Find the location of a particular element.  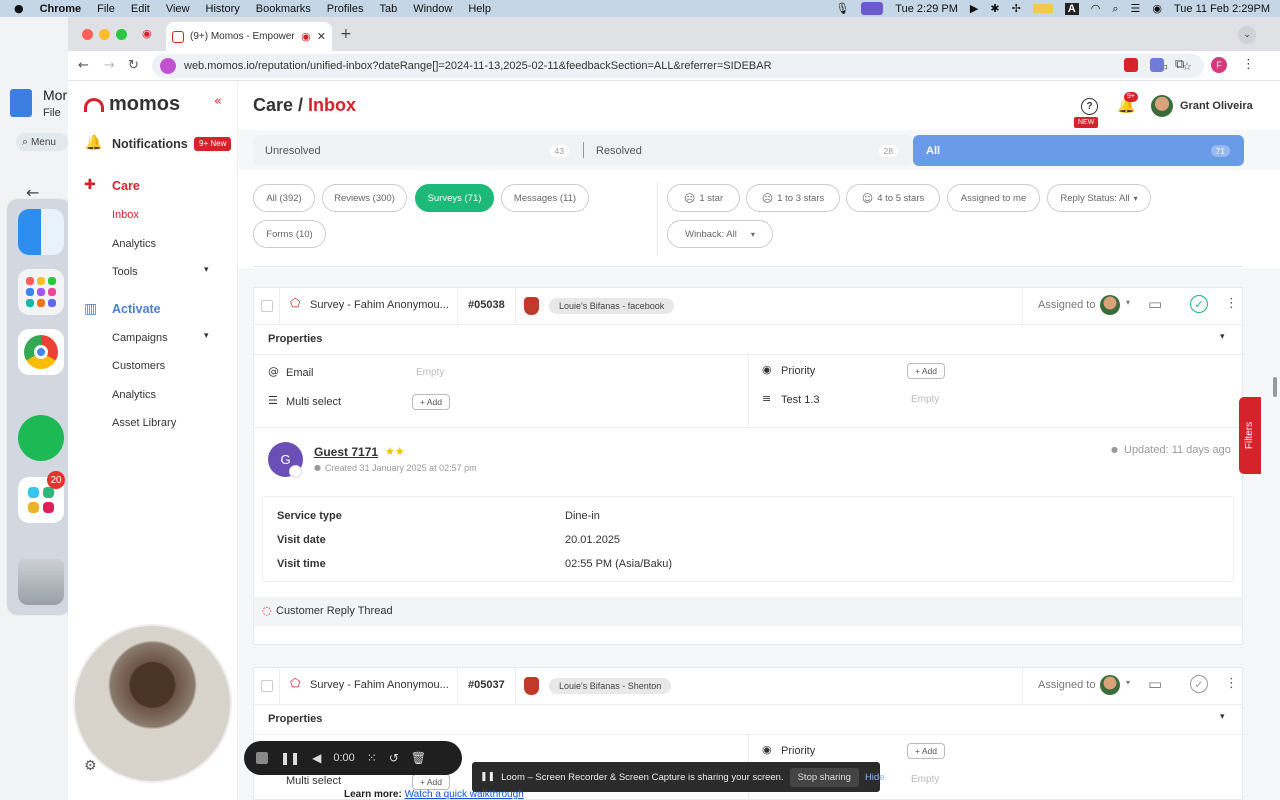

chrome-icon is located at coordinates (41, 352).